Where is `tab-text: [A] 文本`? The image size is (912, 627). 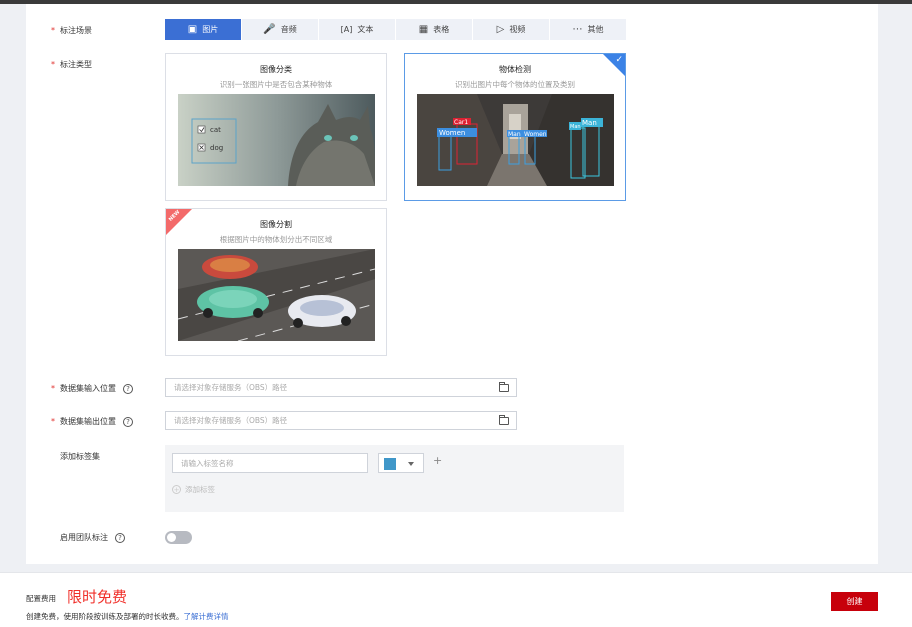 tab-text: [A] 文本 is located at coordinates (357, 29).